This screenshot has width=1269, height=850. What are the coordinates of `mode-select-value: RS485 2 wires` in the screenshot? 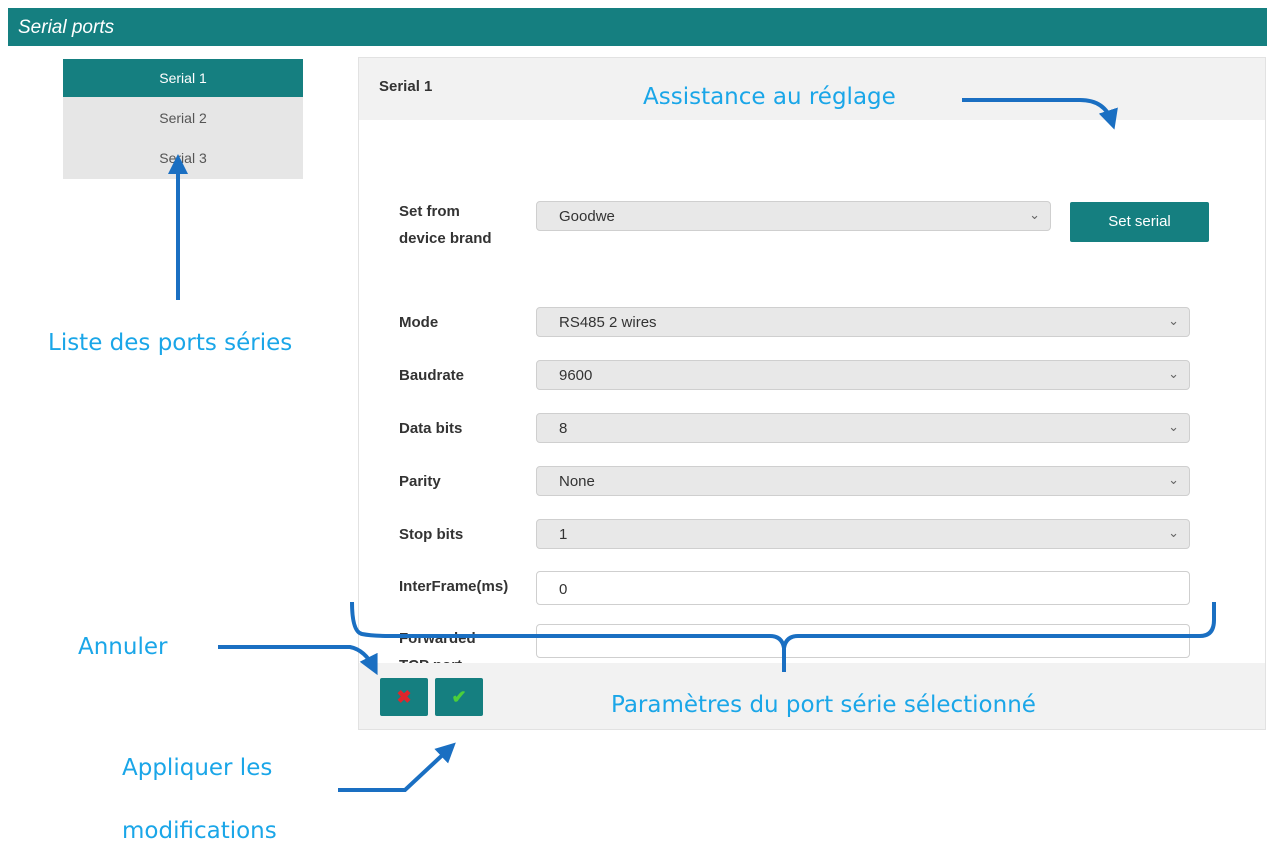 It's located at (608, 322).